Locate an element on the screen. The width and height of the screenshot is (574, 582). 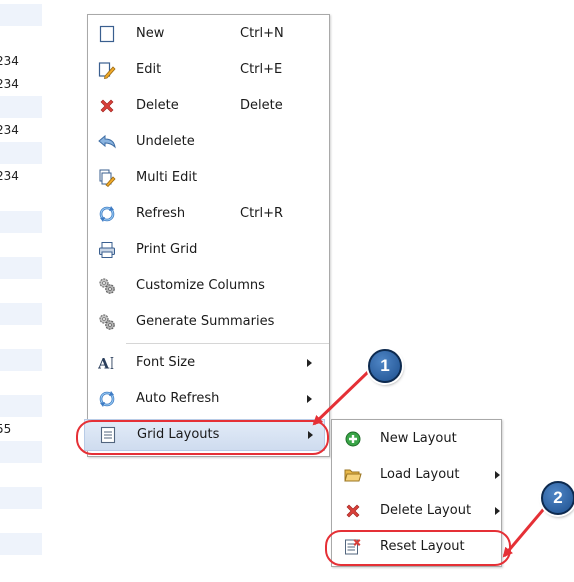
menu-item-edit: Edit Ctrl+E is located at coordinates (208, 70).